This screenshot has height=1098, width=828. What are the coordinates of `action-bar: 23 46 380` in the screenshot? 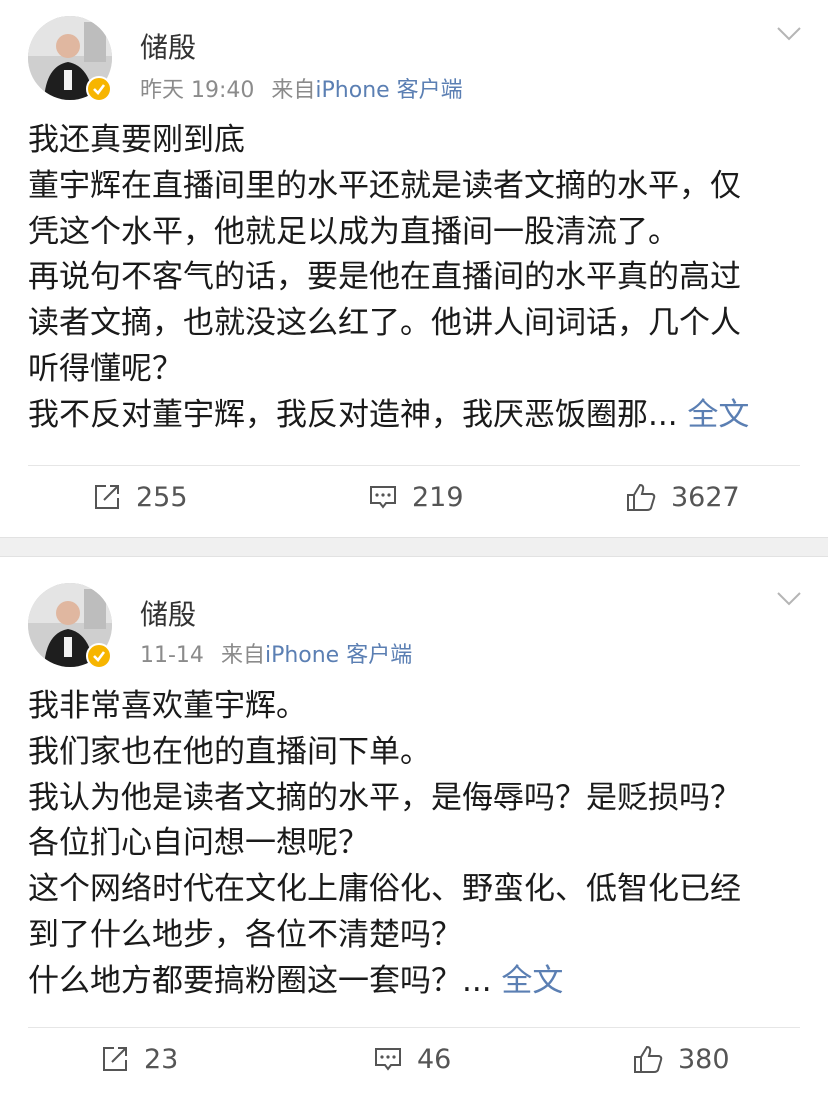 It's located at (414, 1059).